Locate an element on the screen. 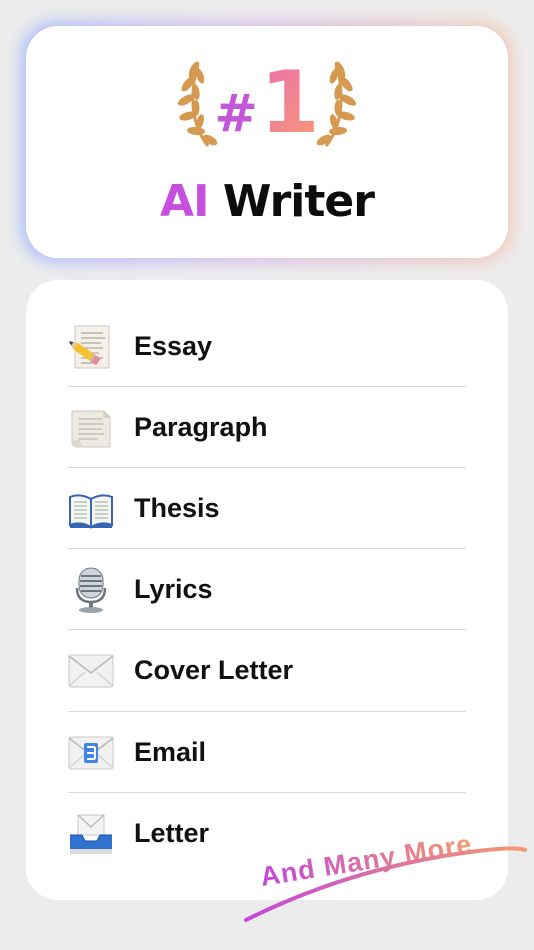 The width and height of the screenshot is (534, 950). feature-item-thesis: Thesis is located at coordinates (267, 508).